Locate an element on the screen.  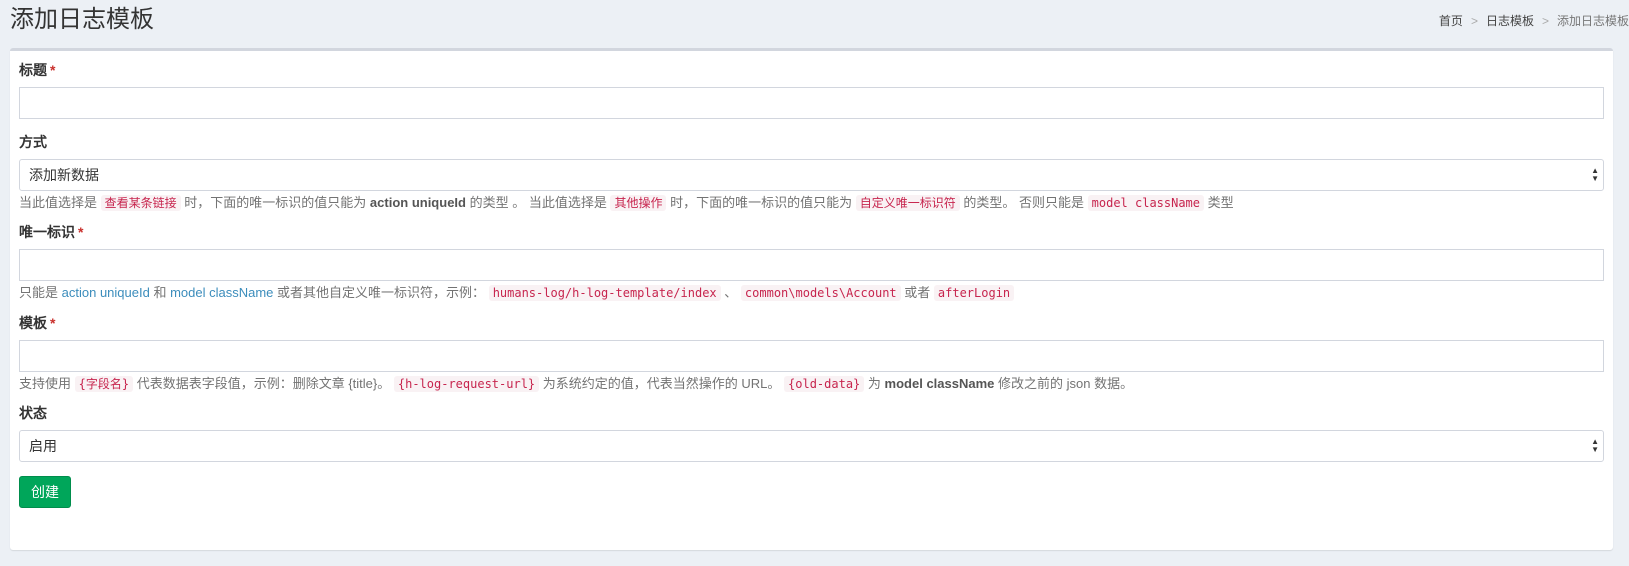
breadcrumb: 首页 > 日志模板 > 添加日志模板 is located at coordinates (1534, 21).